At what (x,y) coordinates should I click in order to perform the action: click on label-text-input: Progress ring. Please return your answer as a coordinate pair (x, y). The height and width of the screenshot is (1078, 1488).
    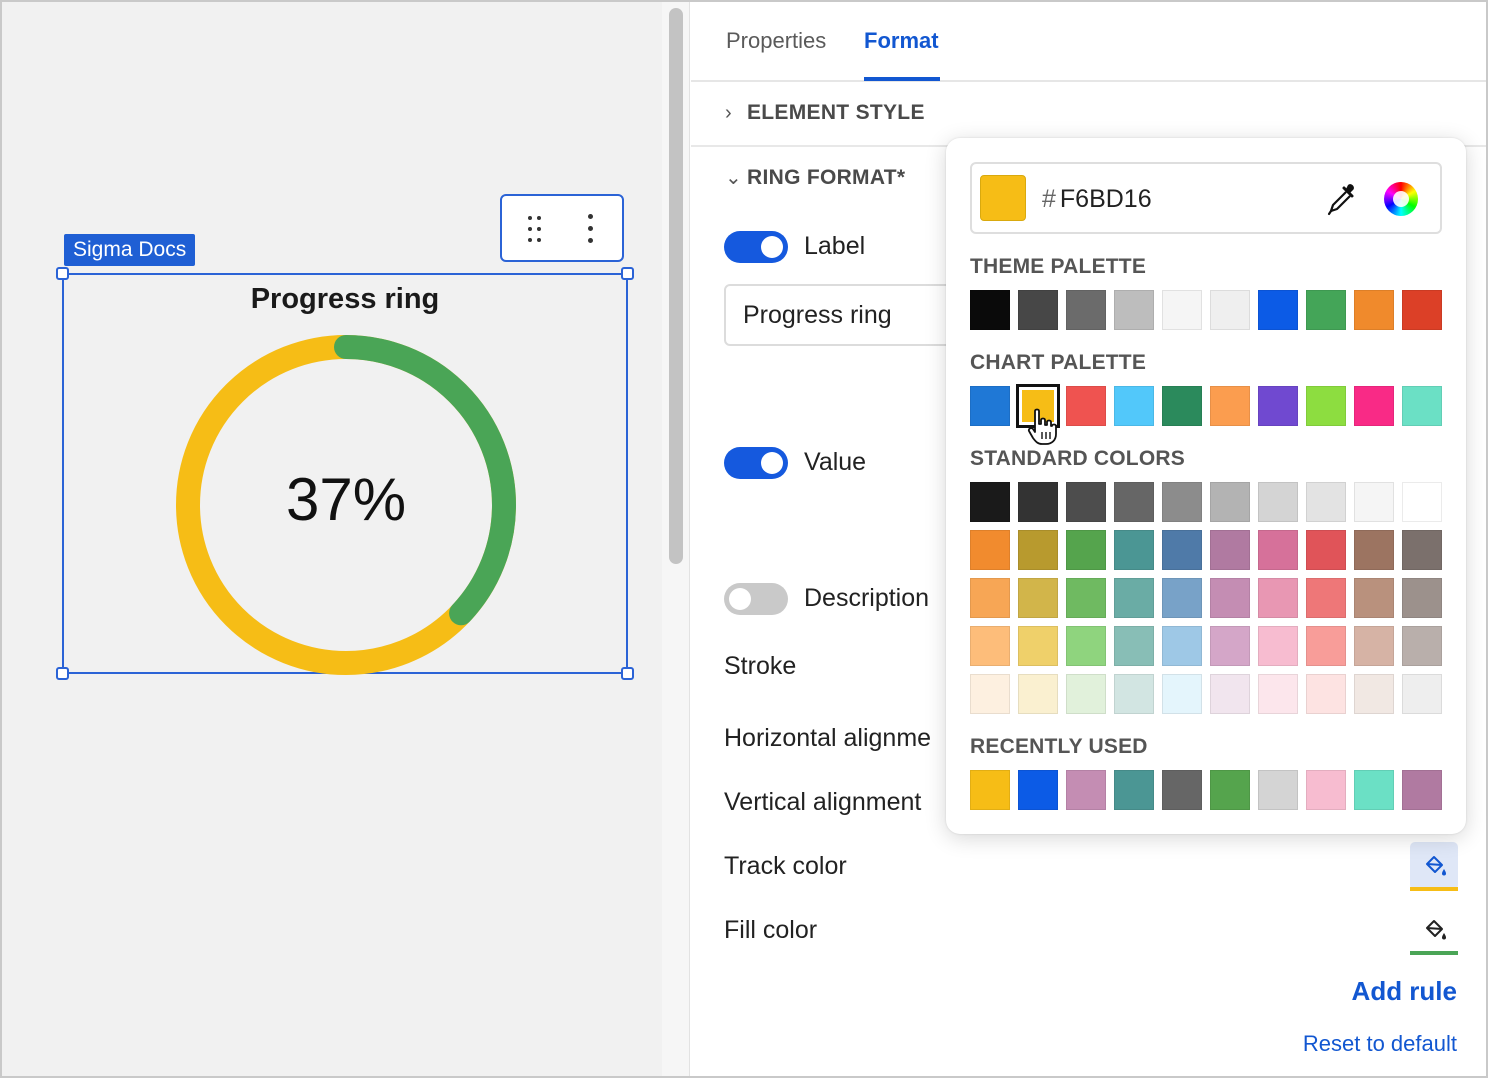
    Looking at the image, I should click on (854, 315).